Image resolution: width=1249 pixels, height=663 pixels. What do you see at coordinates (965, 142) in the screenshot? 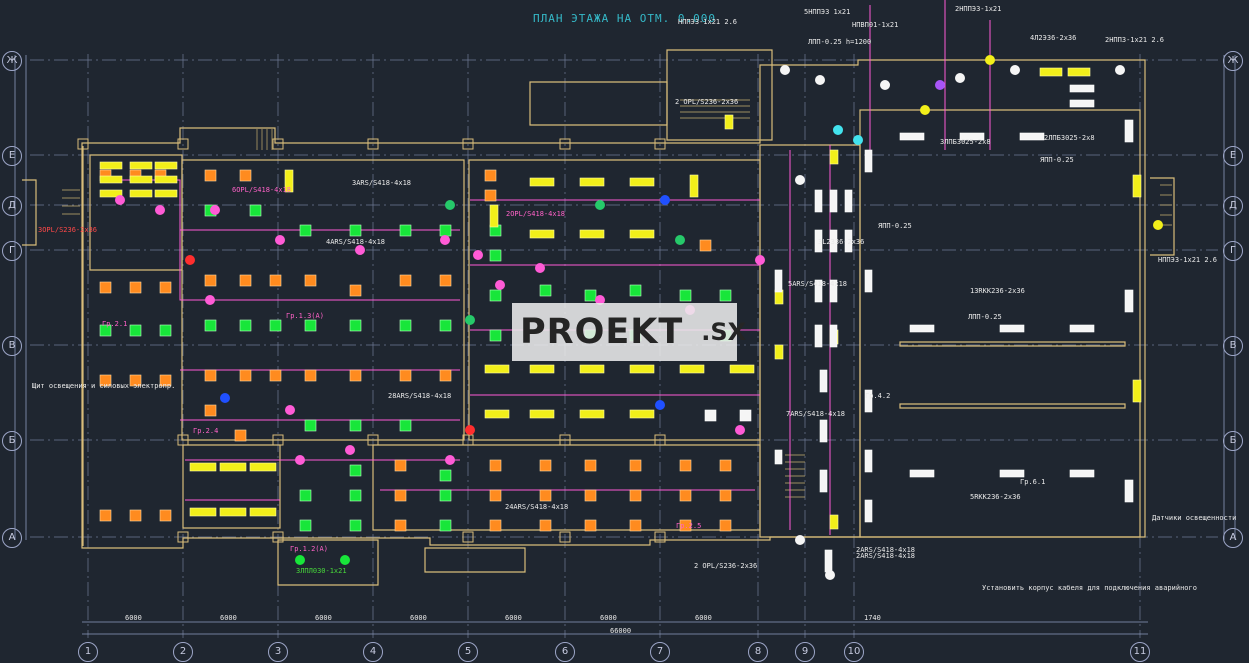
I see `annotation: 3ЛПБ3025-2x8` at bounding box center [965, 142].